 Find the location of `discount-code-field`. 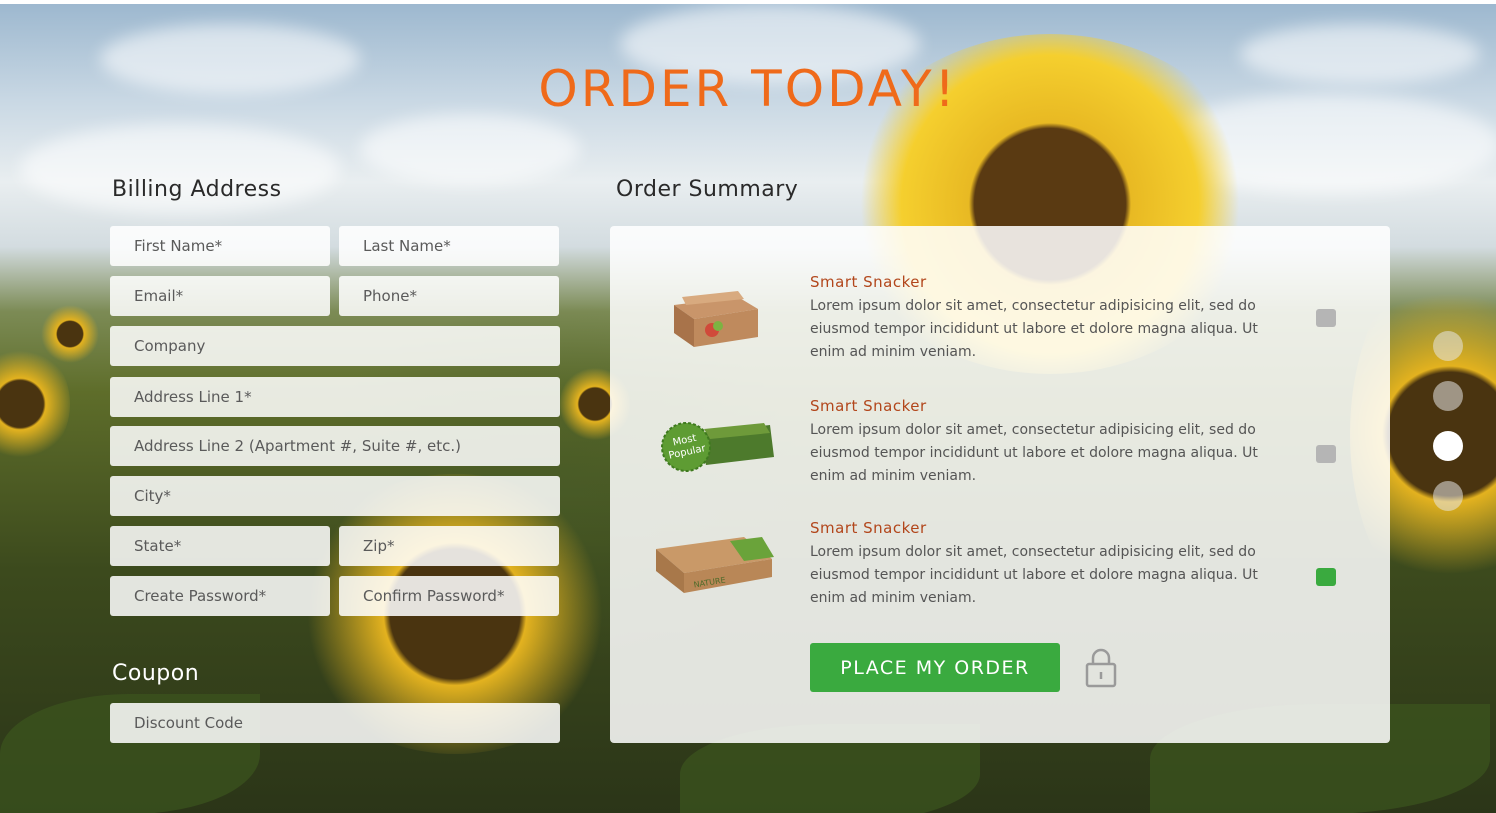

discount-code-field is located at coordinates (335, 723).